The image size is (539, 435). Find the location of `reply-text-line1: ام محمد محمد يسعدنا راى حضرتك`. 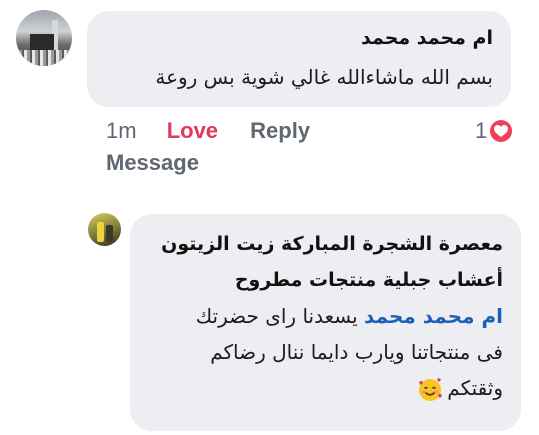

reply-text-line1: ام محمد محمد يسعدنا راى حضرتك is located at coordinates (324, 316).